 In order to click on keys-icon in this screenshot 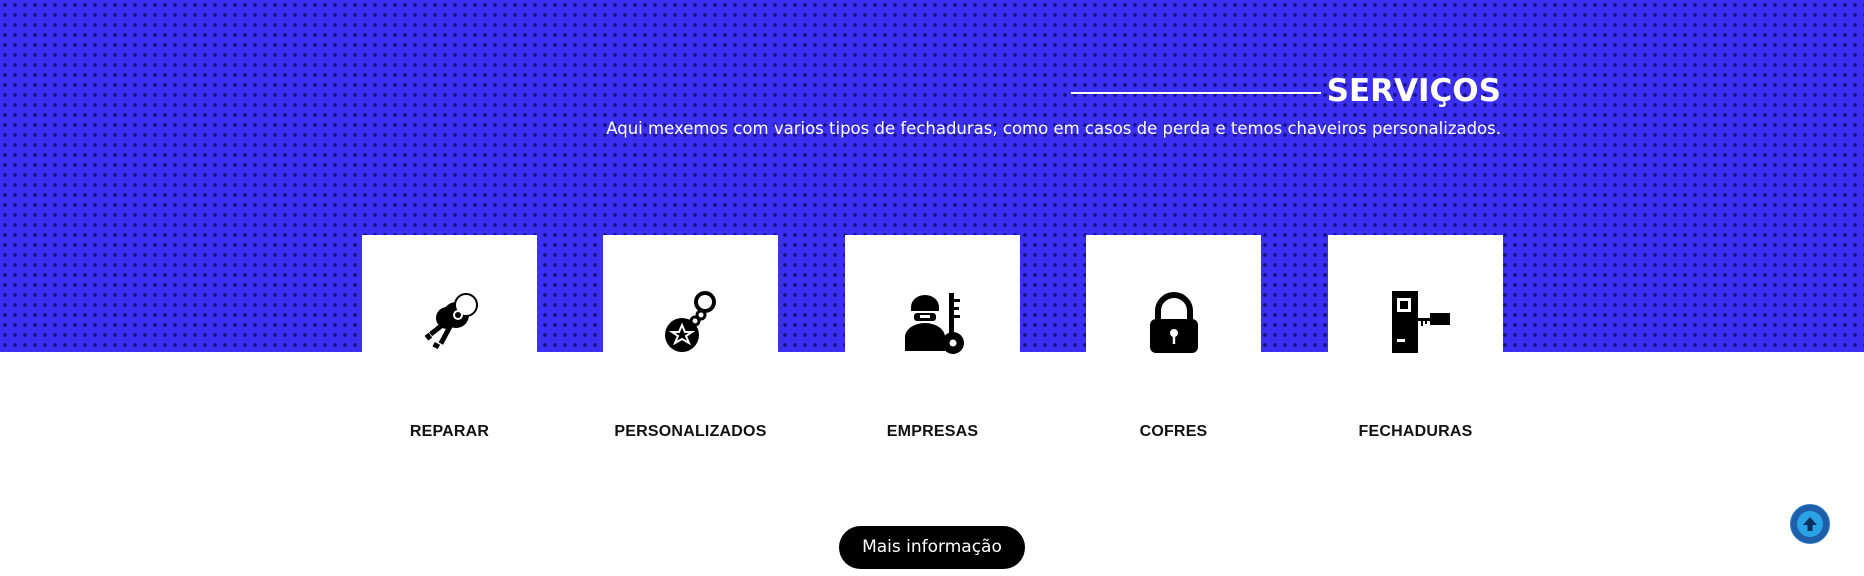, I will do `click(450, 321)`.